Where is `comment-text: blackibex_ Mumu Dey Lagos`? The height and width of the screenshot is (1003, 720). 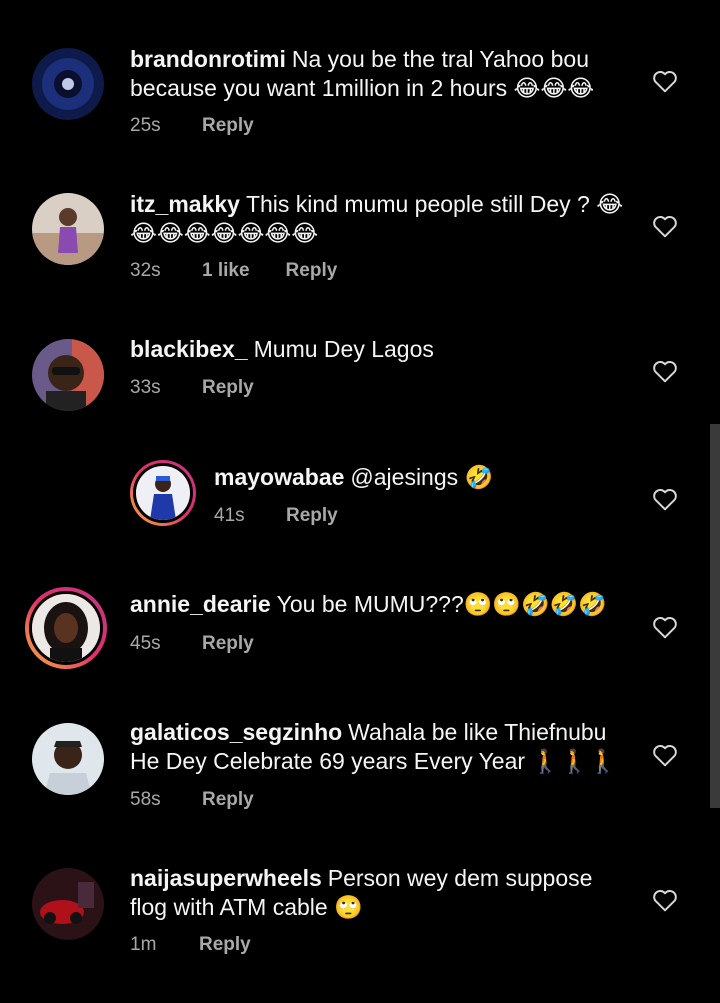
comment-text: blackibex_ Mumu Dey Lagos is located at coordinates (380, 349).